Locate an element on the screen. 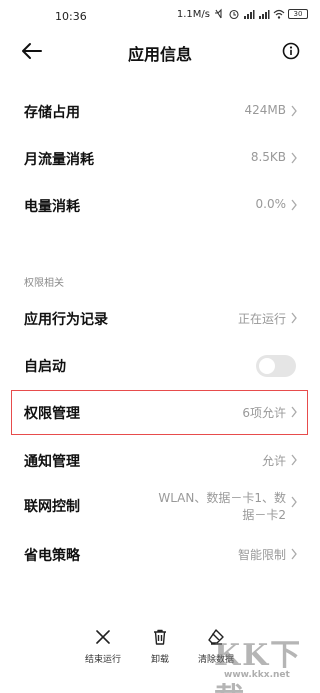 The image size is (320, 693). behavior-value: 正在运行 is located at coordinates (261, 319).